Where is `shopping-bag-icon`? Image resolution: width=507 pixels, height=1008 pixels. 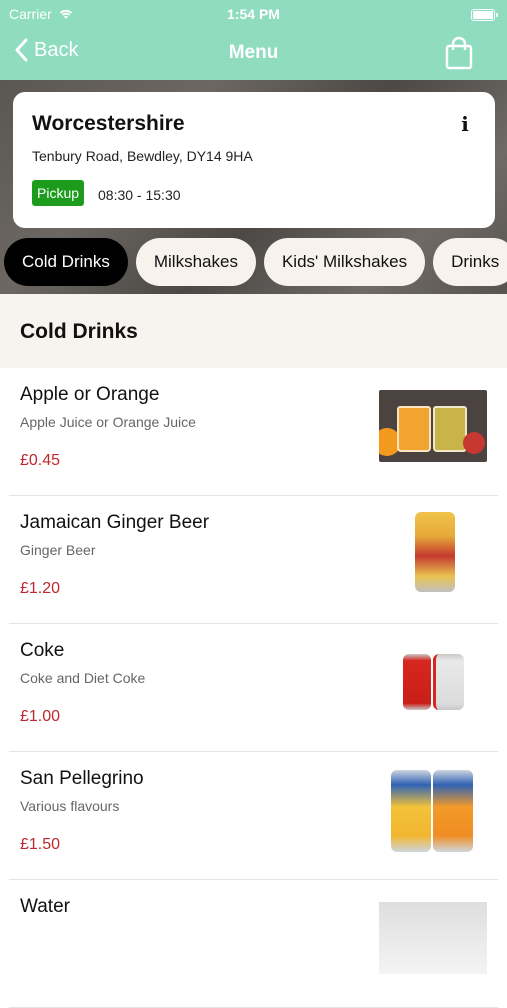
shopping-bag-icon is located at coordinates (459, 53).